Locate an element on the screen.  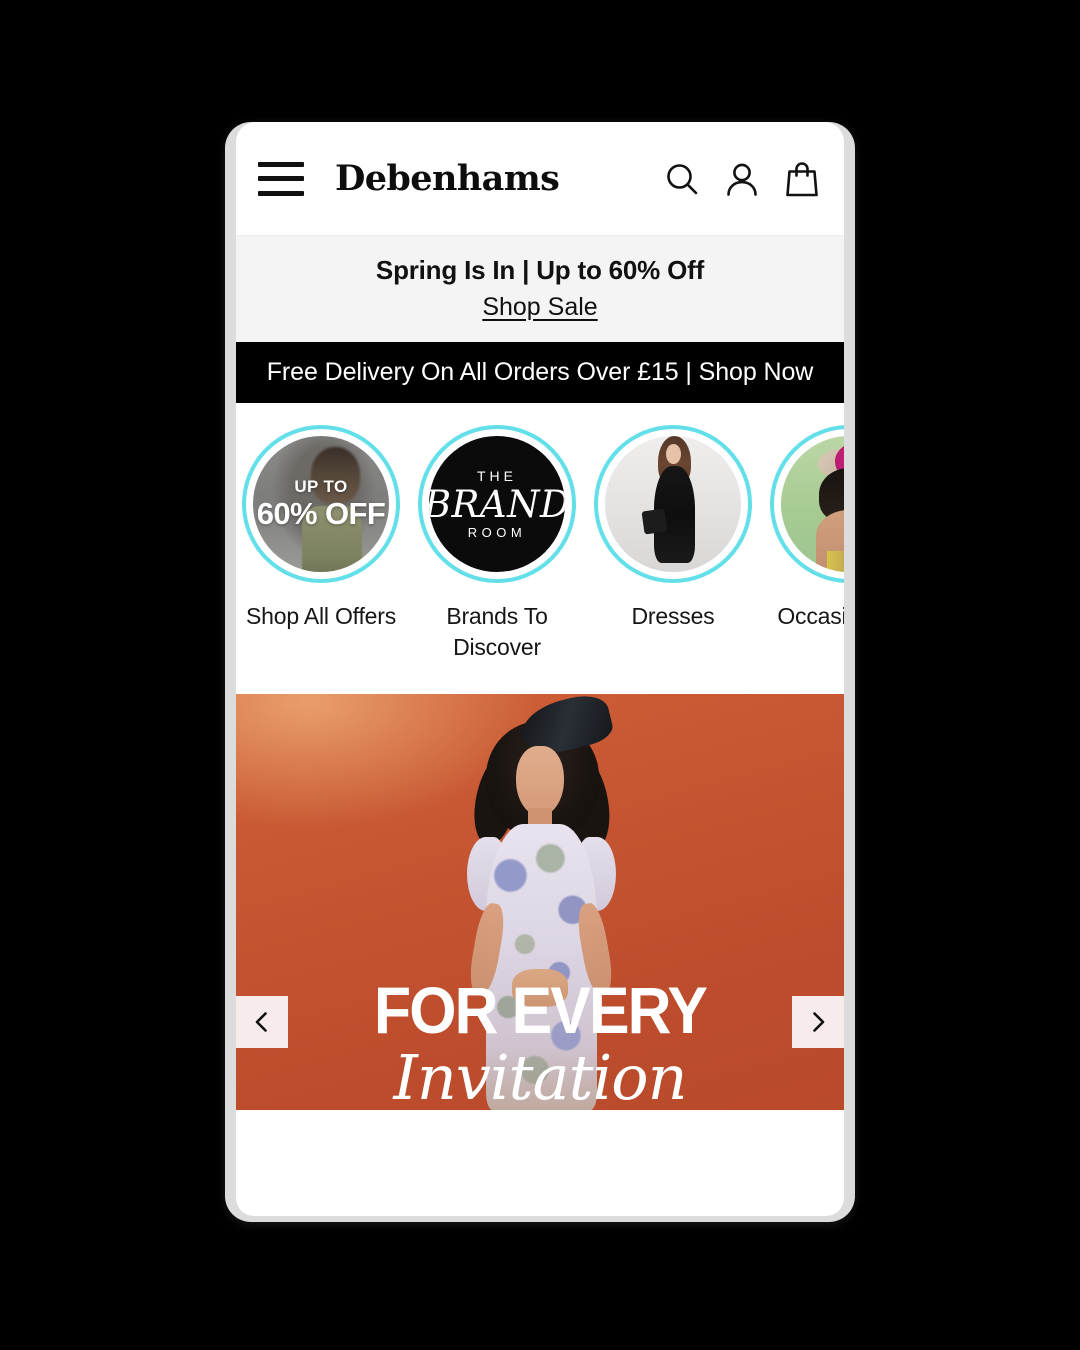
chevron-left-icon is located at coordinates (262, 1022).